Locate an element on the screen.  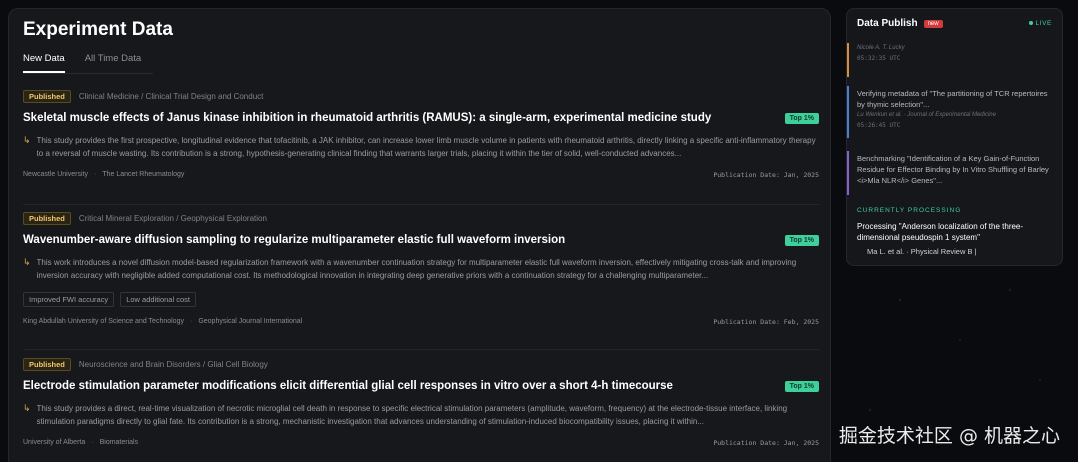
tab-new-data: New Data is located at coordinates (44, 63).